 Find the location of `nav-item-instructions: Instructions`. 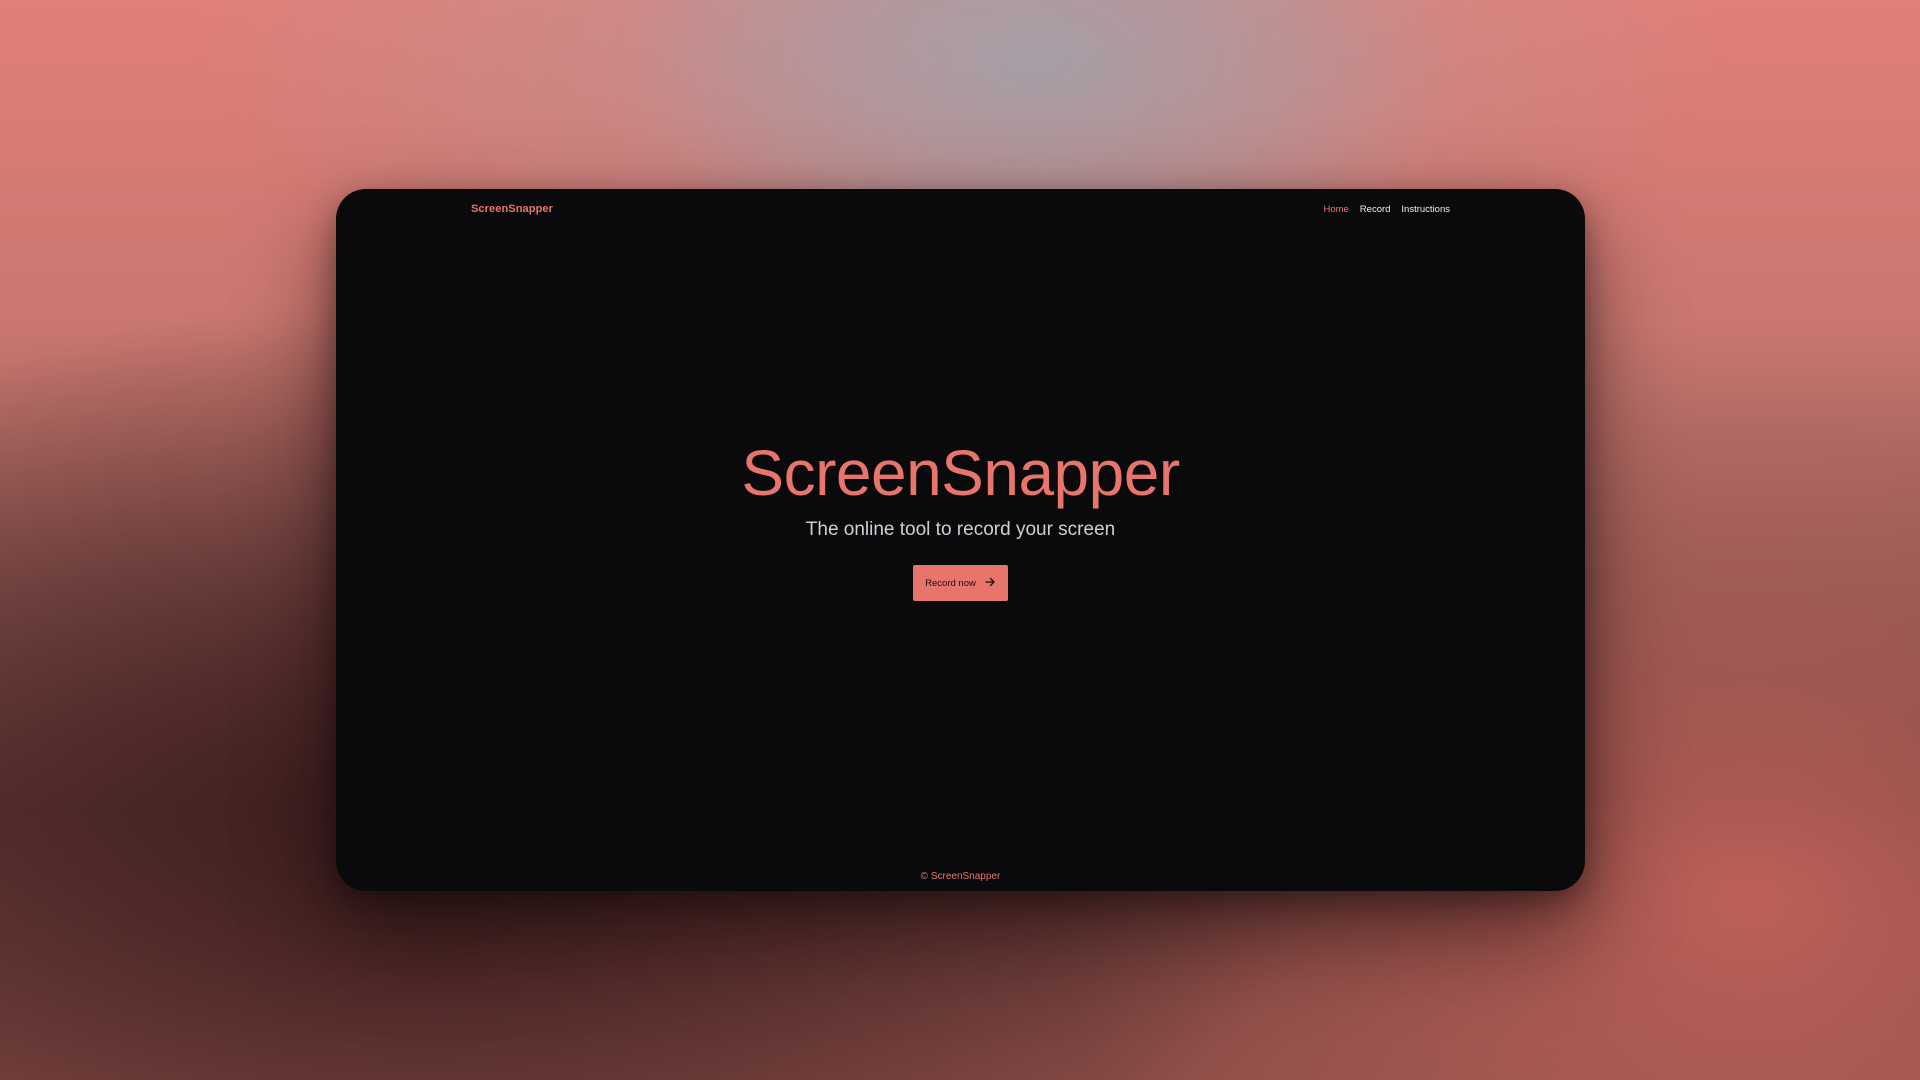

nav-item-instructions: Instructions is located at coordinates (1425, 209).